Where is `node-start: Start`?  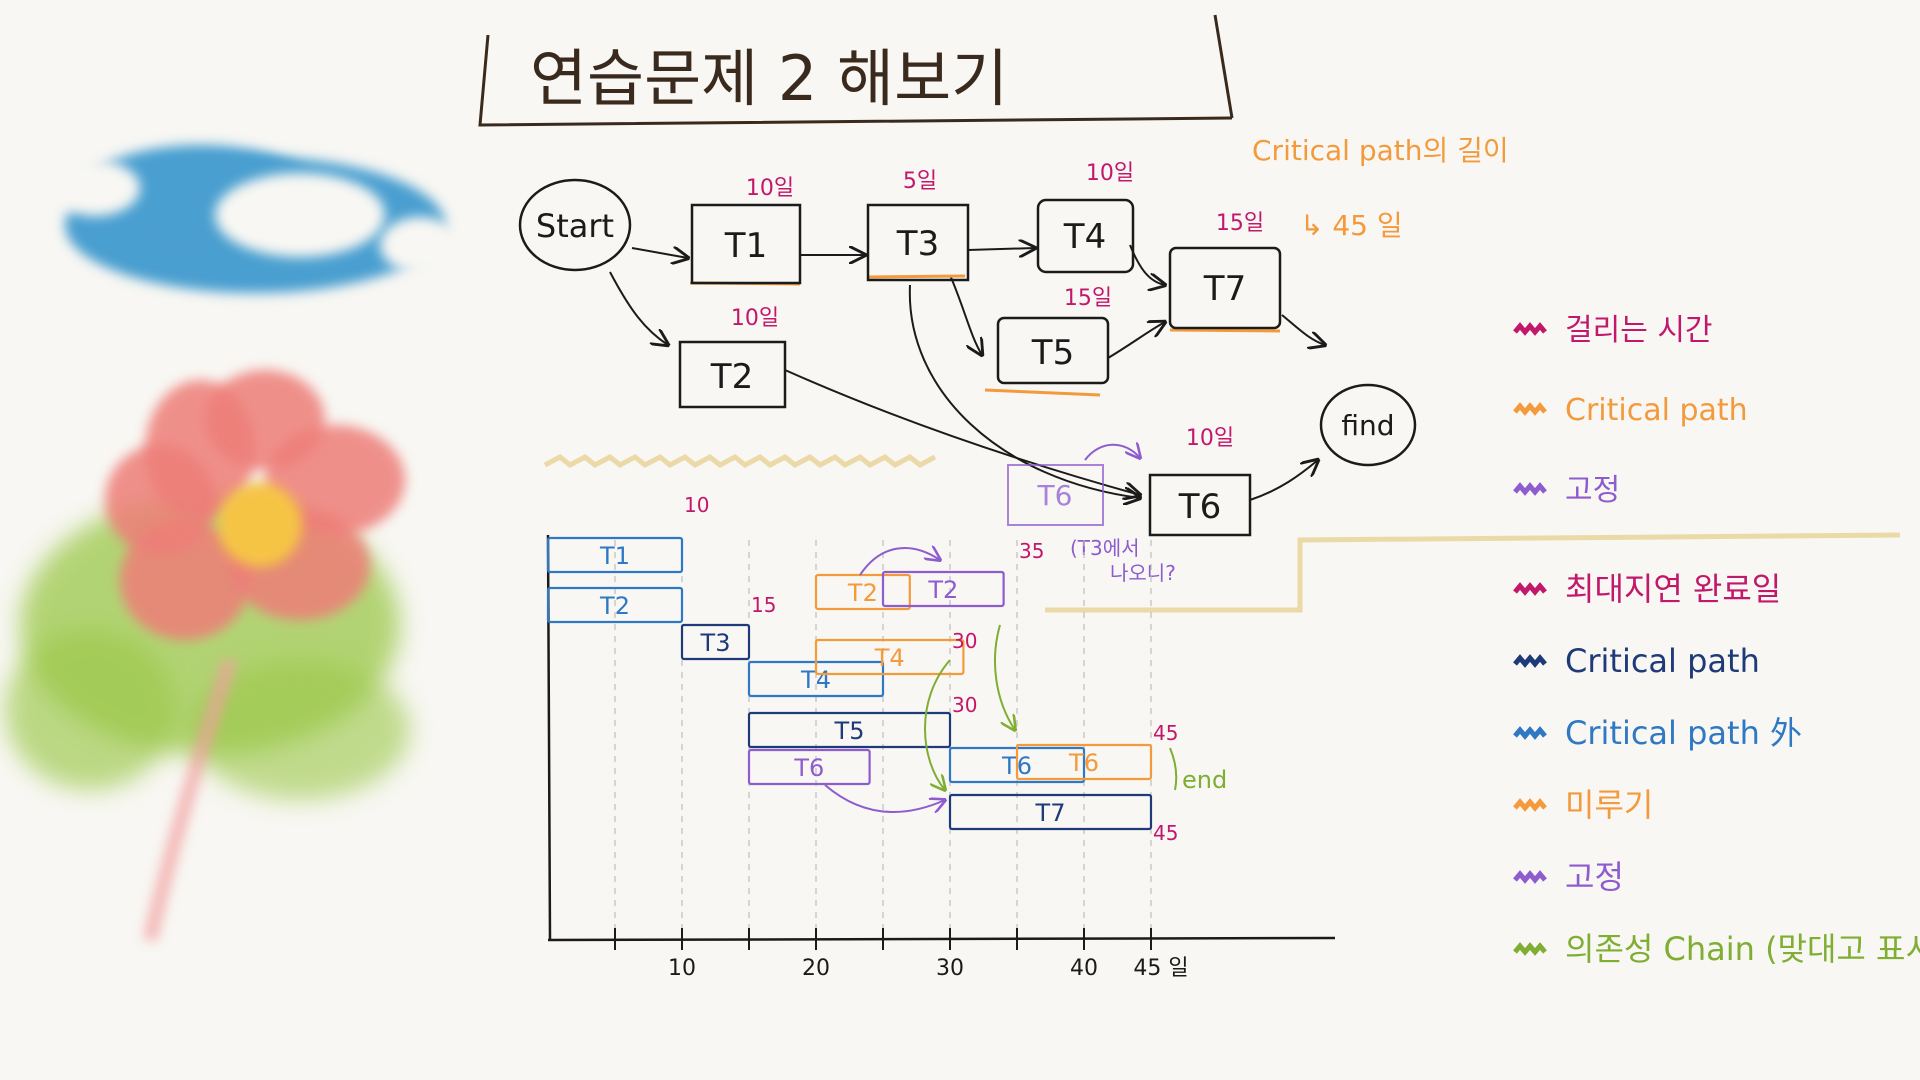 node-start: Start is located at coordinates (575, 225).